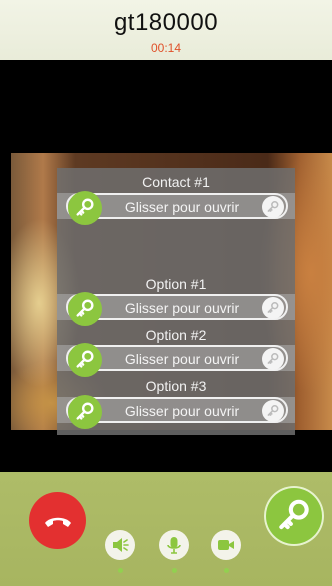 The image size is (332, 586). I want to click on slide-to-open-slider-option-2: Glisser pour ouvrir, so click(177, 360).